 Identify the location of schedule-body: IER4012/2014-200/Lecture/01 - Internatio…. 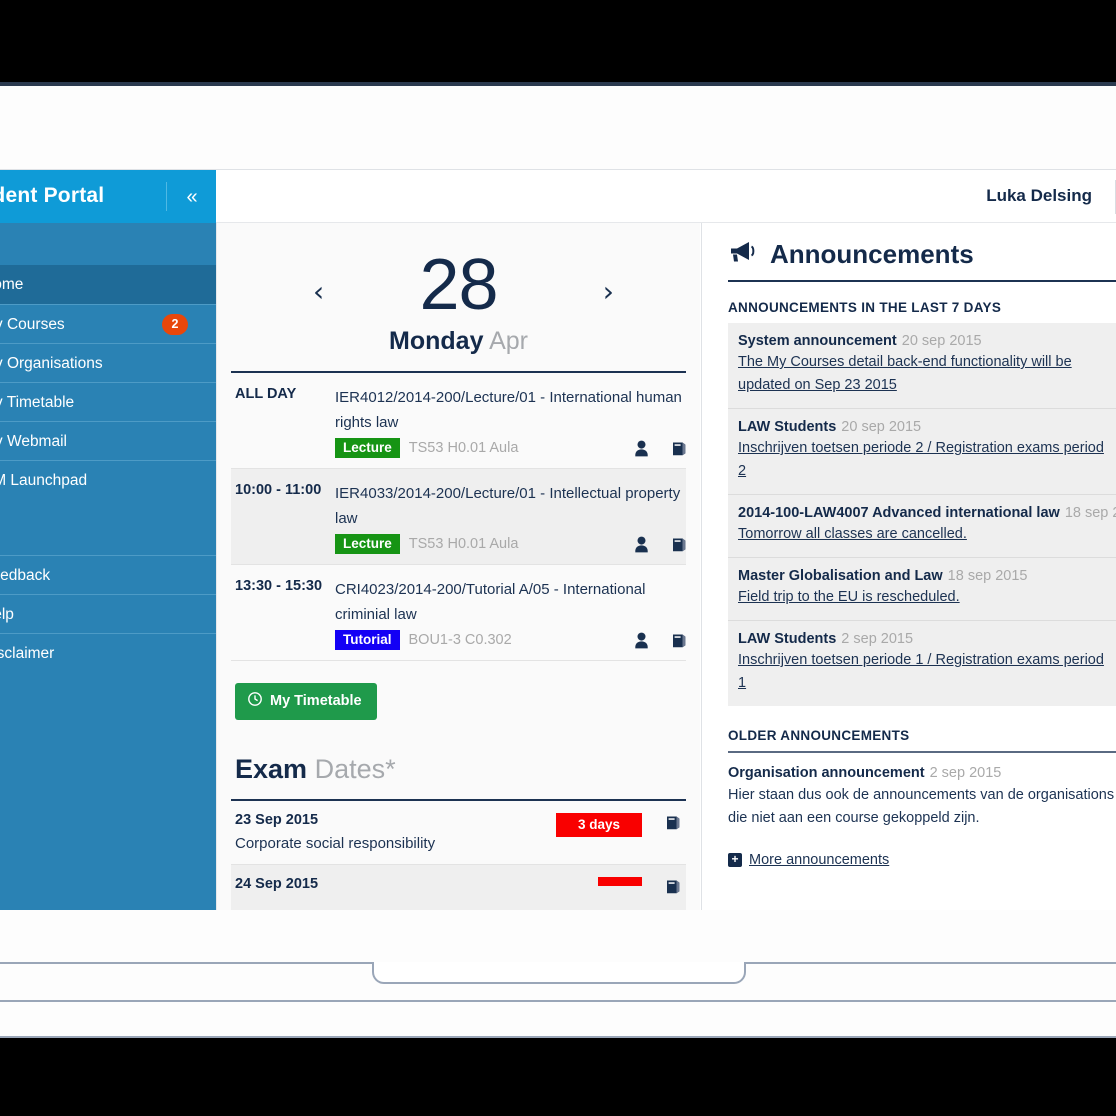
(510, 421).